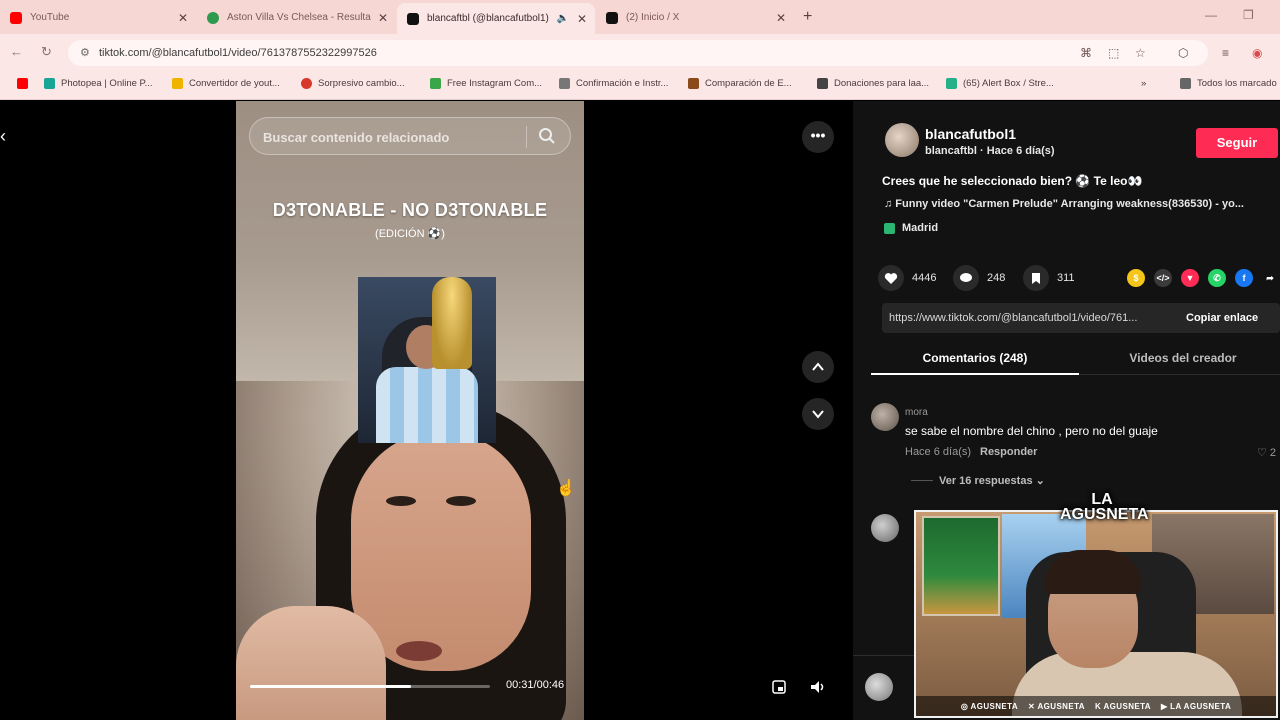 The image size is (1280, 720). What do you see at coordinates (1257, 53) in the screenshot?
I see `profile-icon: ◉` at bounding box center [1257, 53].